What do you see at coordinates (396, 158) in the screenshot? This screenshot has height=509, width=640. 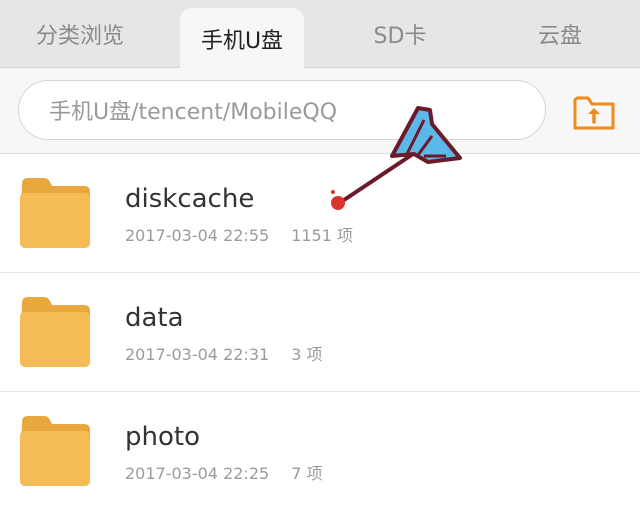 I see `arrow-annotation-icon` at bounding box center [396, 158].